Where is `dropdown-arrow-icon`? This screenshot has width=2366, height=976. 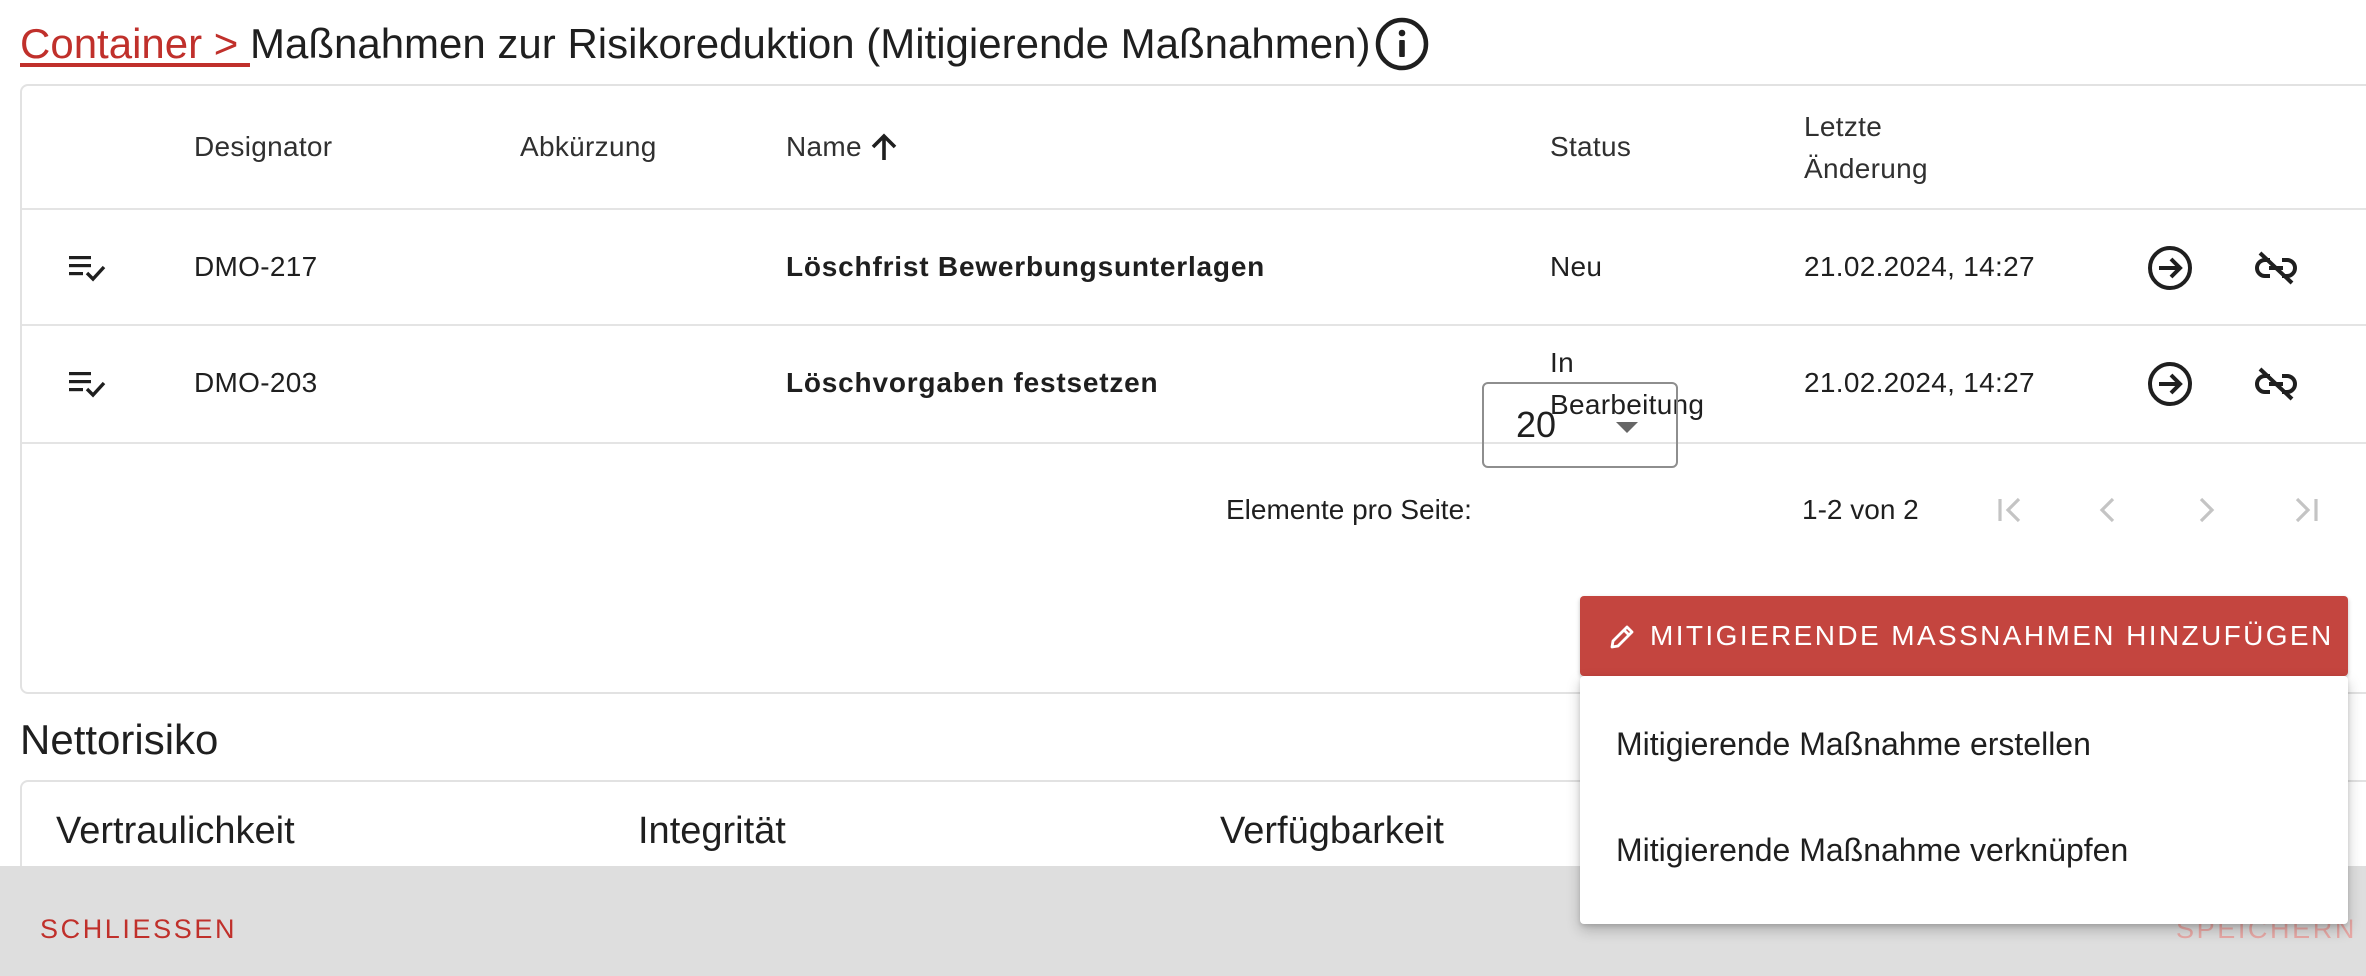
dropdown-arrow-icon is located at coordinates (1627, 427).